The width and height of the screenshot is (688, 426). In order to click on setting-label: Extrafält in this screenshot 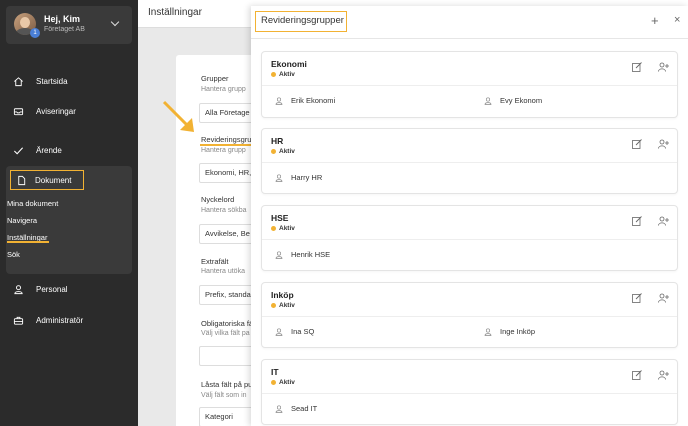, I will do `click(215, 261)`.